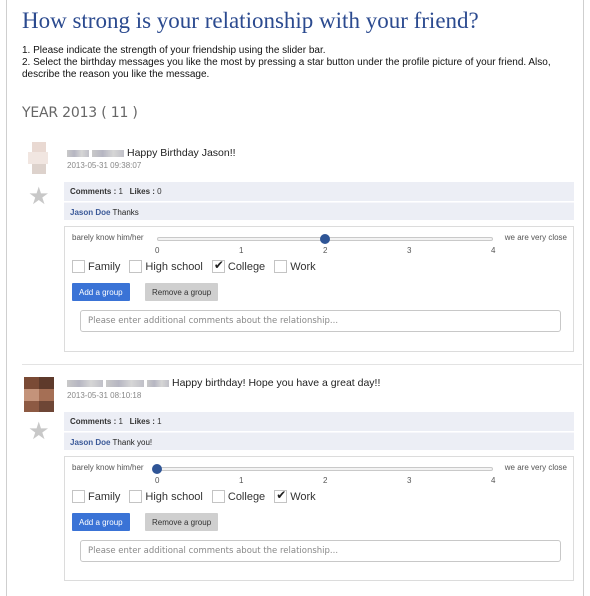  Describe the element at coordinates (319, 191) in the screenshot. I see `comments-bar: Comments : 1 Likes : 0` at that location.